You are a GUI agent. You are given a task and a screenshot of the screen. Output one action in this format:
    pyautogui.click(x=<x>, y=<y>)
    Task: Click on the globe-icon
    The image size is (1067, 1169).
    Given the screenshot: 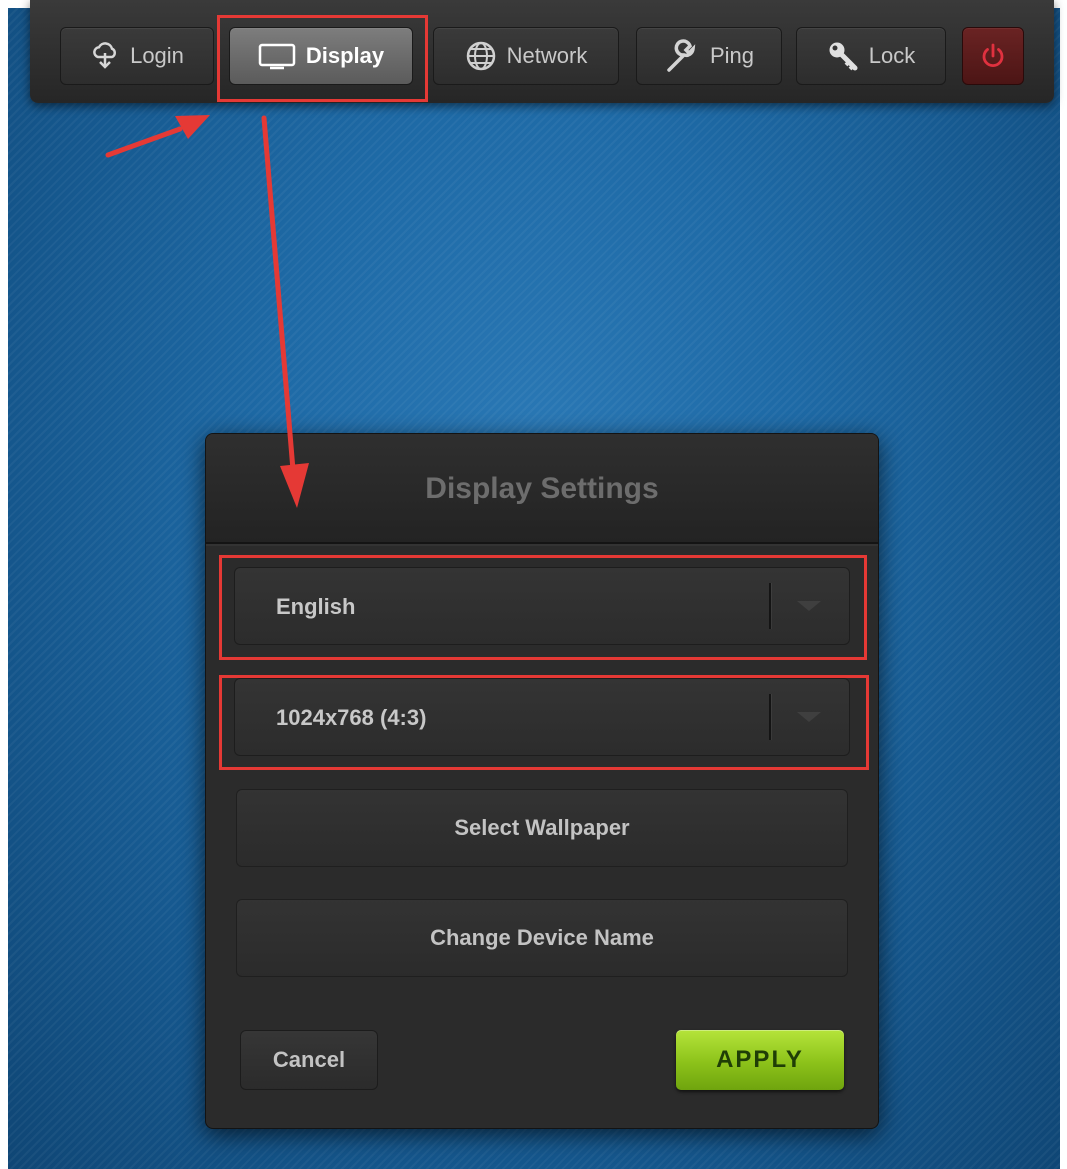 What is the action you would take?
    pyautogui.click(x=481, y=56)
    